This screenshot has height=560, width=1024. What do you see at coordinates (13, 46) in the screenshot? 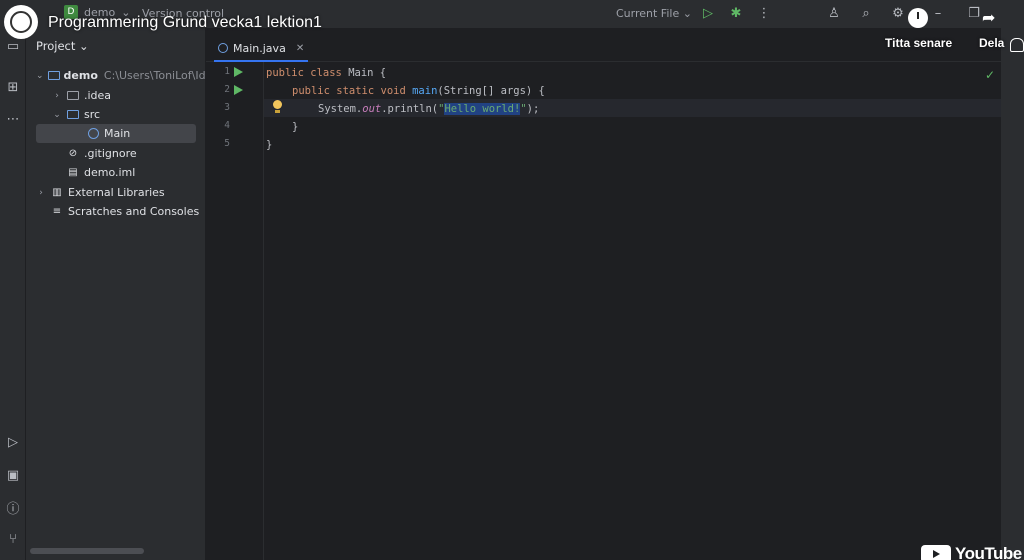
I see `project-folder-icon: ▭` at bounding box center [13, 46].